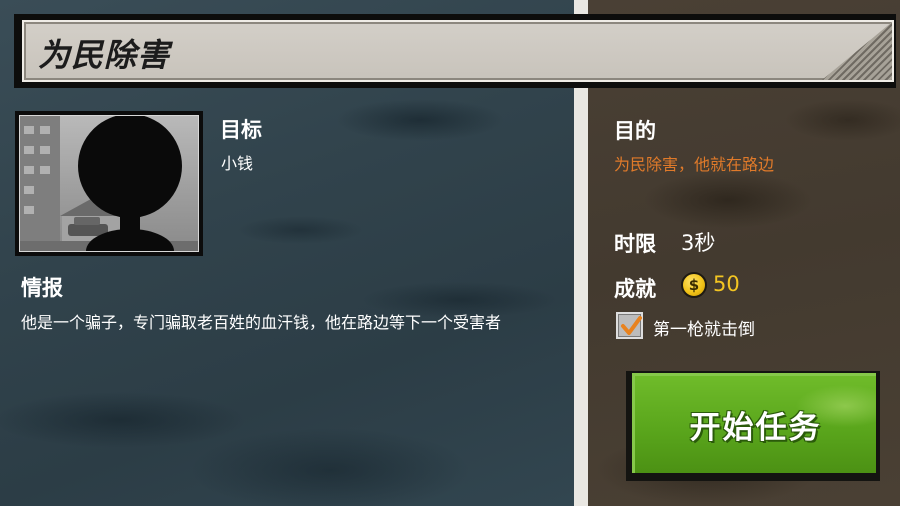  What do you see at coordinates (237, 163) in the screenshot?
I see `target-name: 小钱` at bounding box center [237, 163].